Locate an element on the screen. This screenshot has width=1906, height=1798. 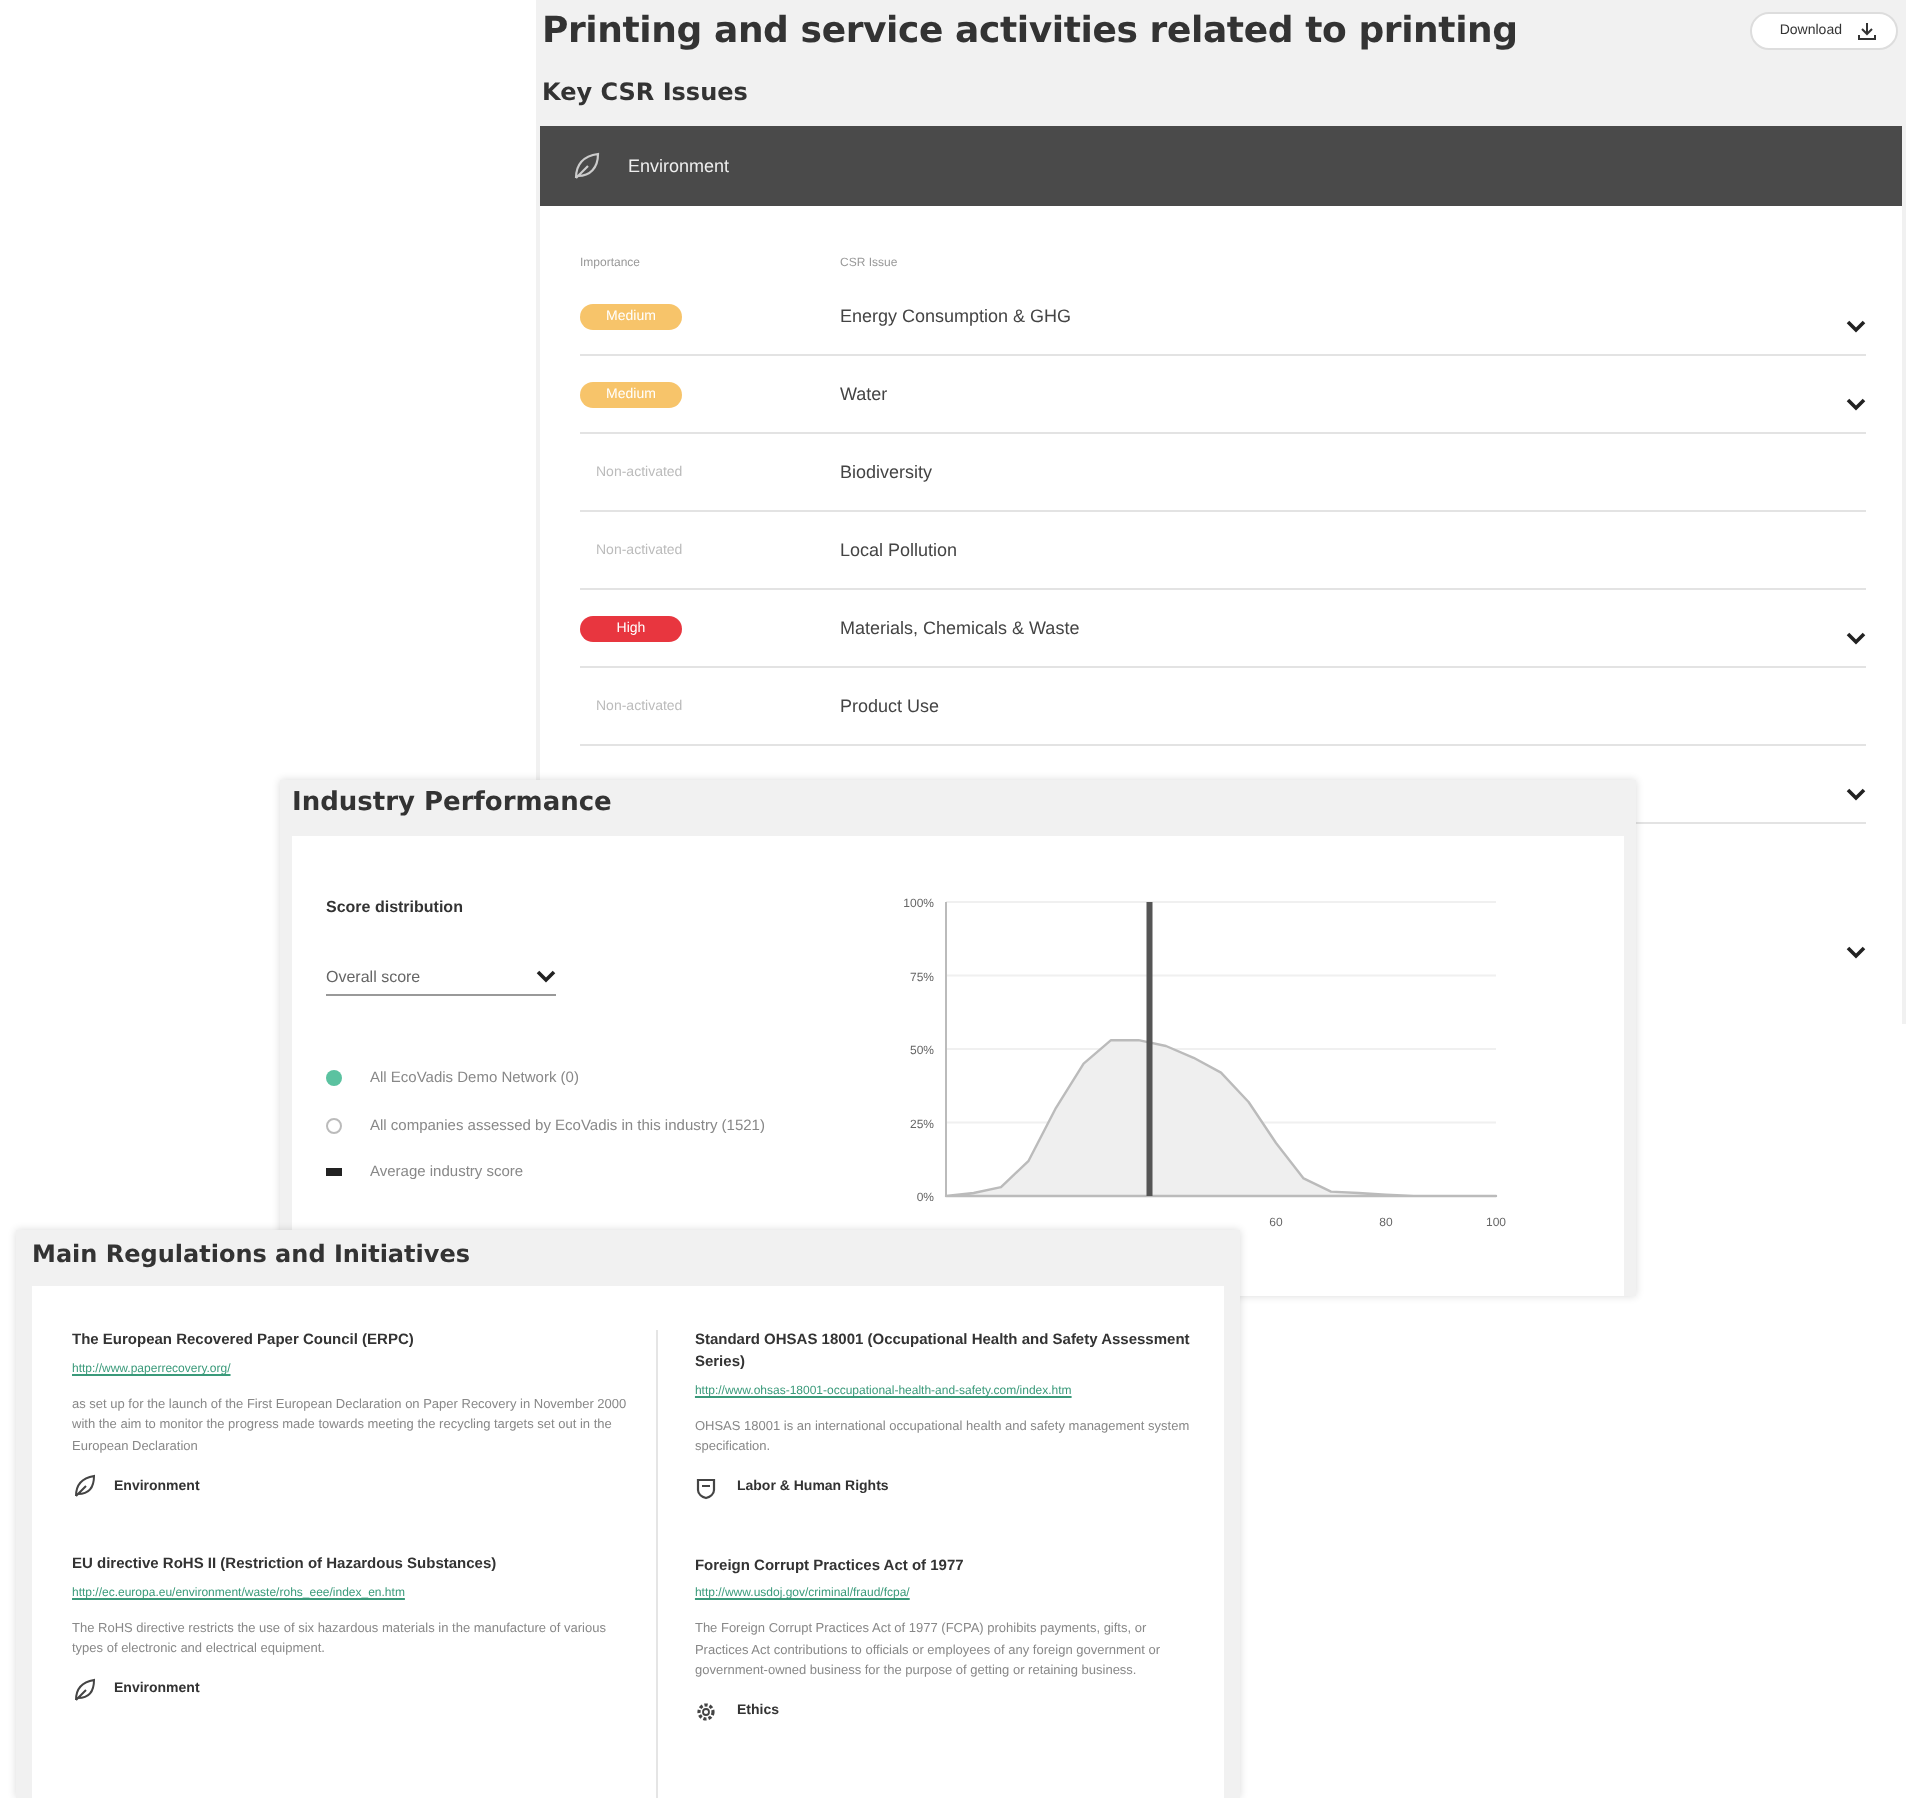
section-title: Key CSR Issues is located at coordinates (646, 92).